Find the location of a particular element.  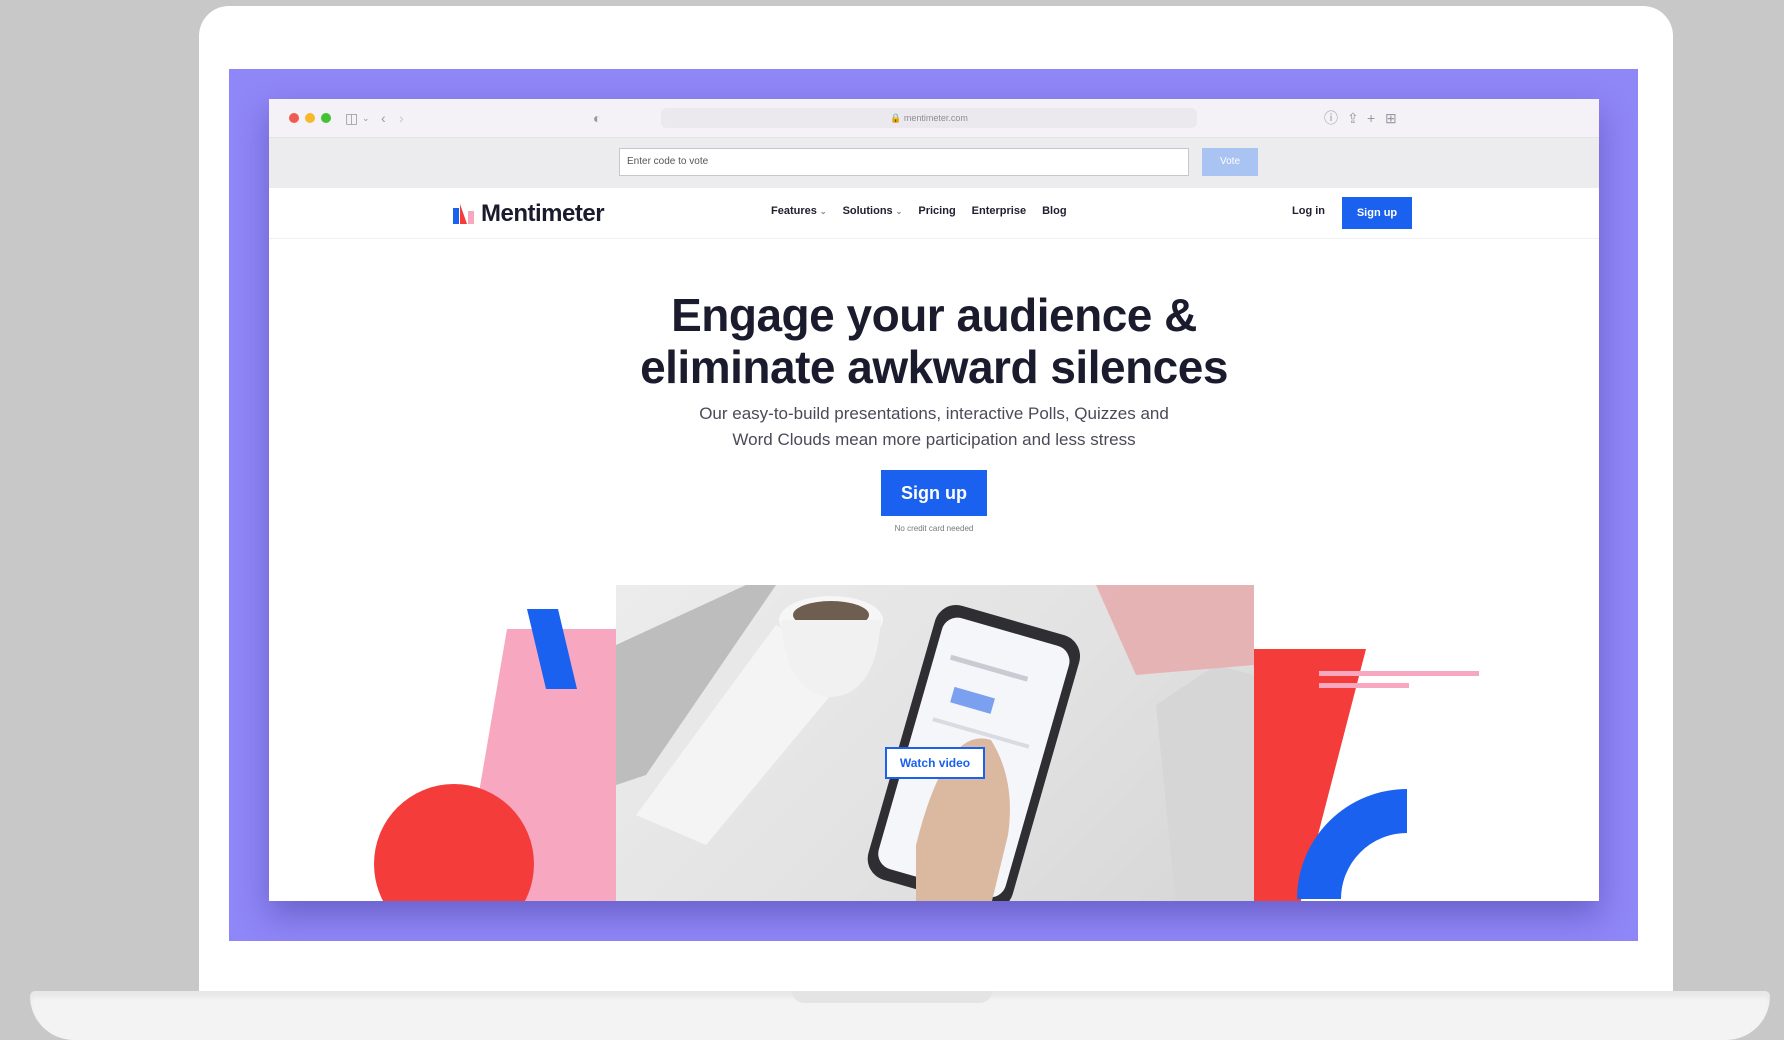

nav-link-enterprise: Enterprise is located at coordinates (999, 211).